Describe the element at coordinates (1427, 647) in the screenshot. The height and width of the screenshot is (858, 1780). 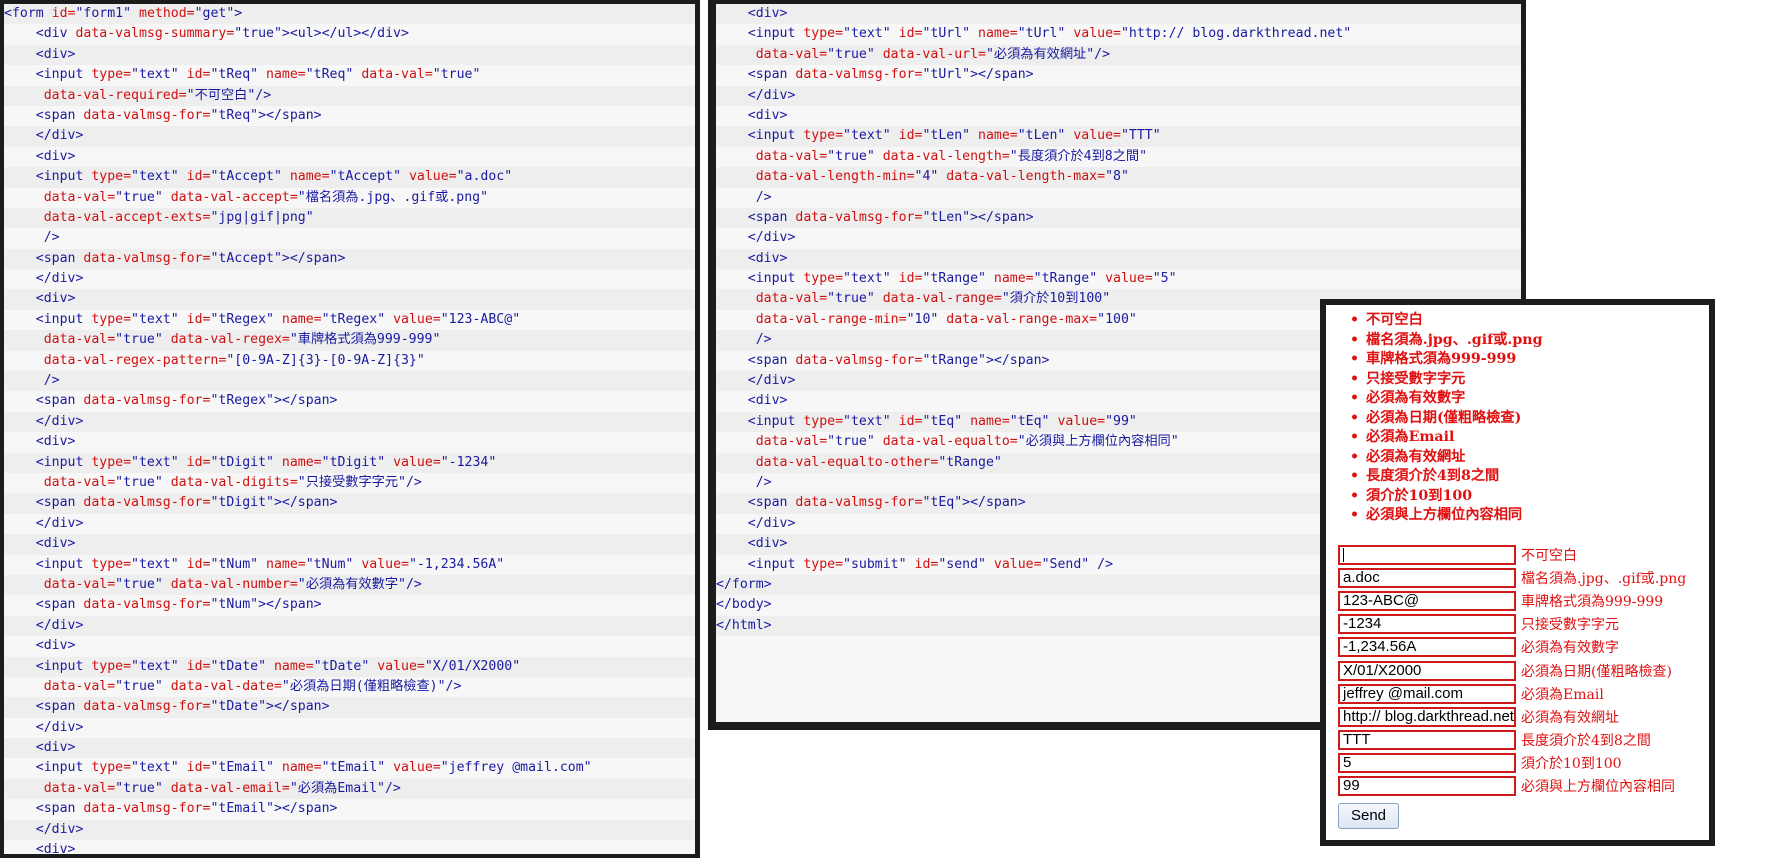
I see `text-input: -1,234.56A` at that location.